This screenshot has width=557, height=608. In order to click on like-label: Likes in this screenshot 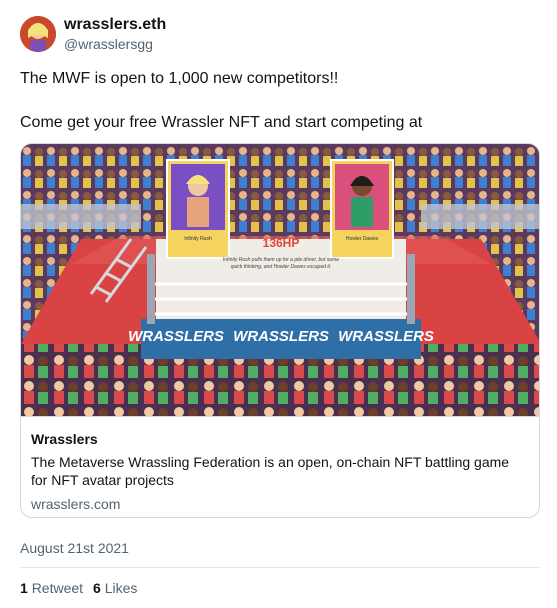, I will do `click(121, 588)`.